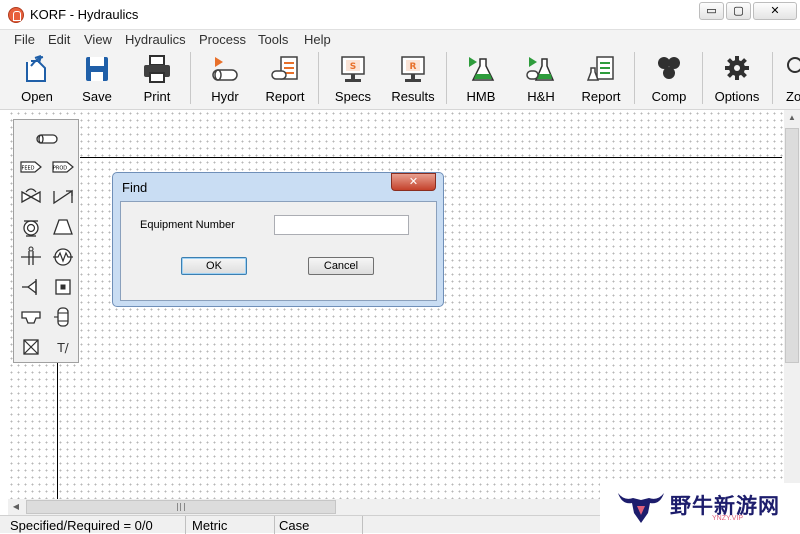 The width and height of the screenshot is (800, 534). Describe the element at coordinates (792, 245) in the screenshot. I see `vertical-scroll-thumb` at that location.